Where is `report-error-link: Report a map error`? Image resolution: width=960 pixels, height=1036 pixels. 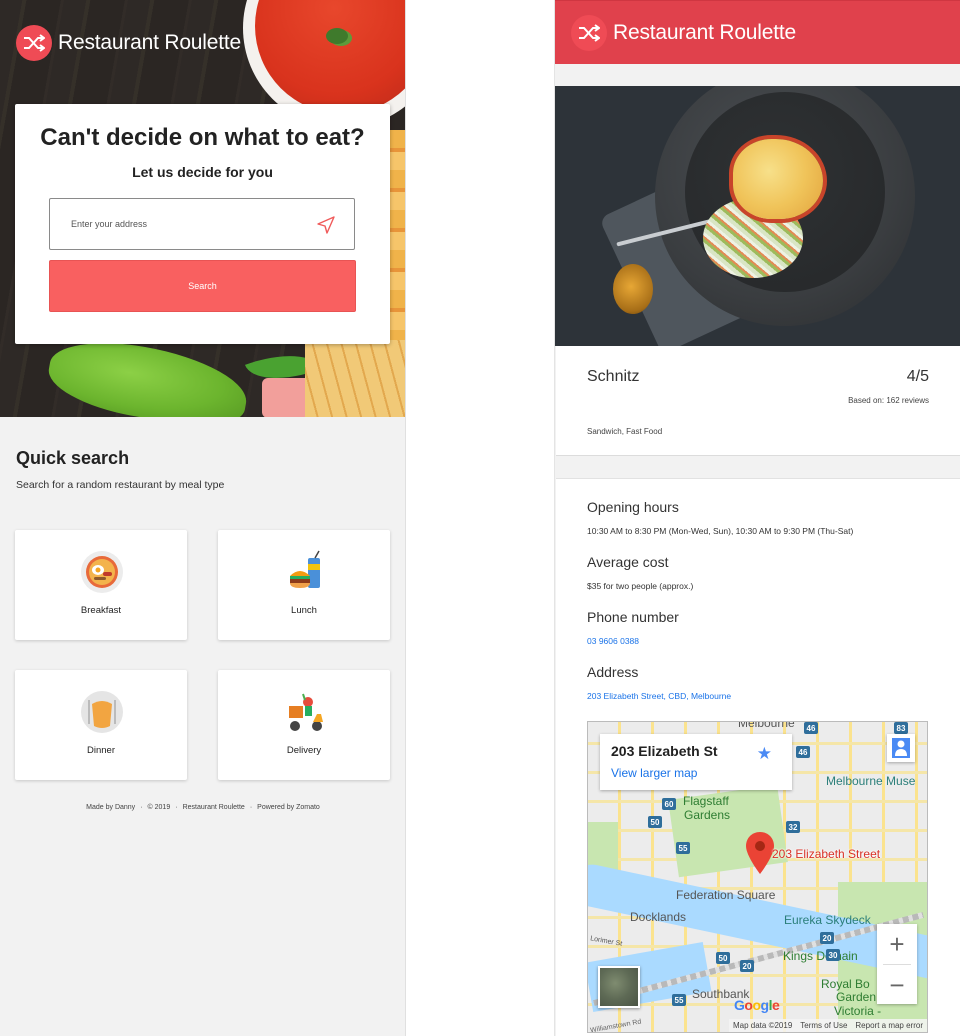
report-error-link: Report a map error is located at coordinates (889, 1025).